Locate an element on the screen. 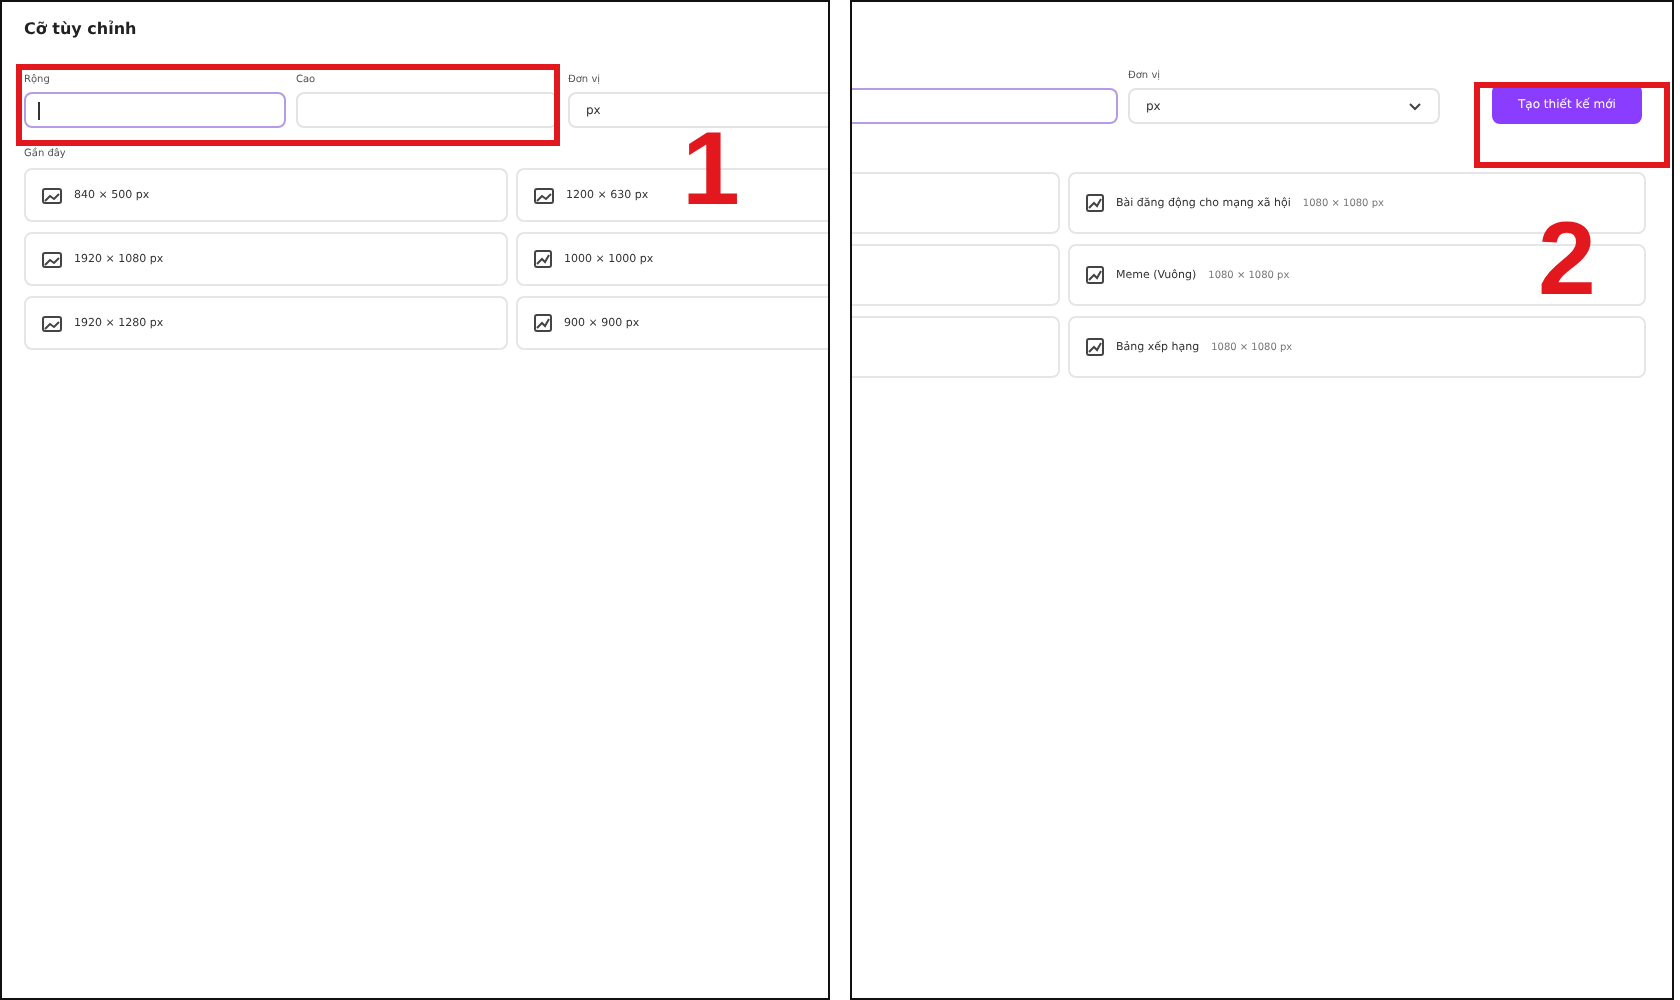  chevron-down-icon is located at coordinates (1415, 106).